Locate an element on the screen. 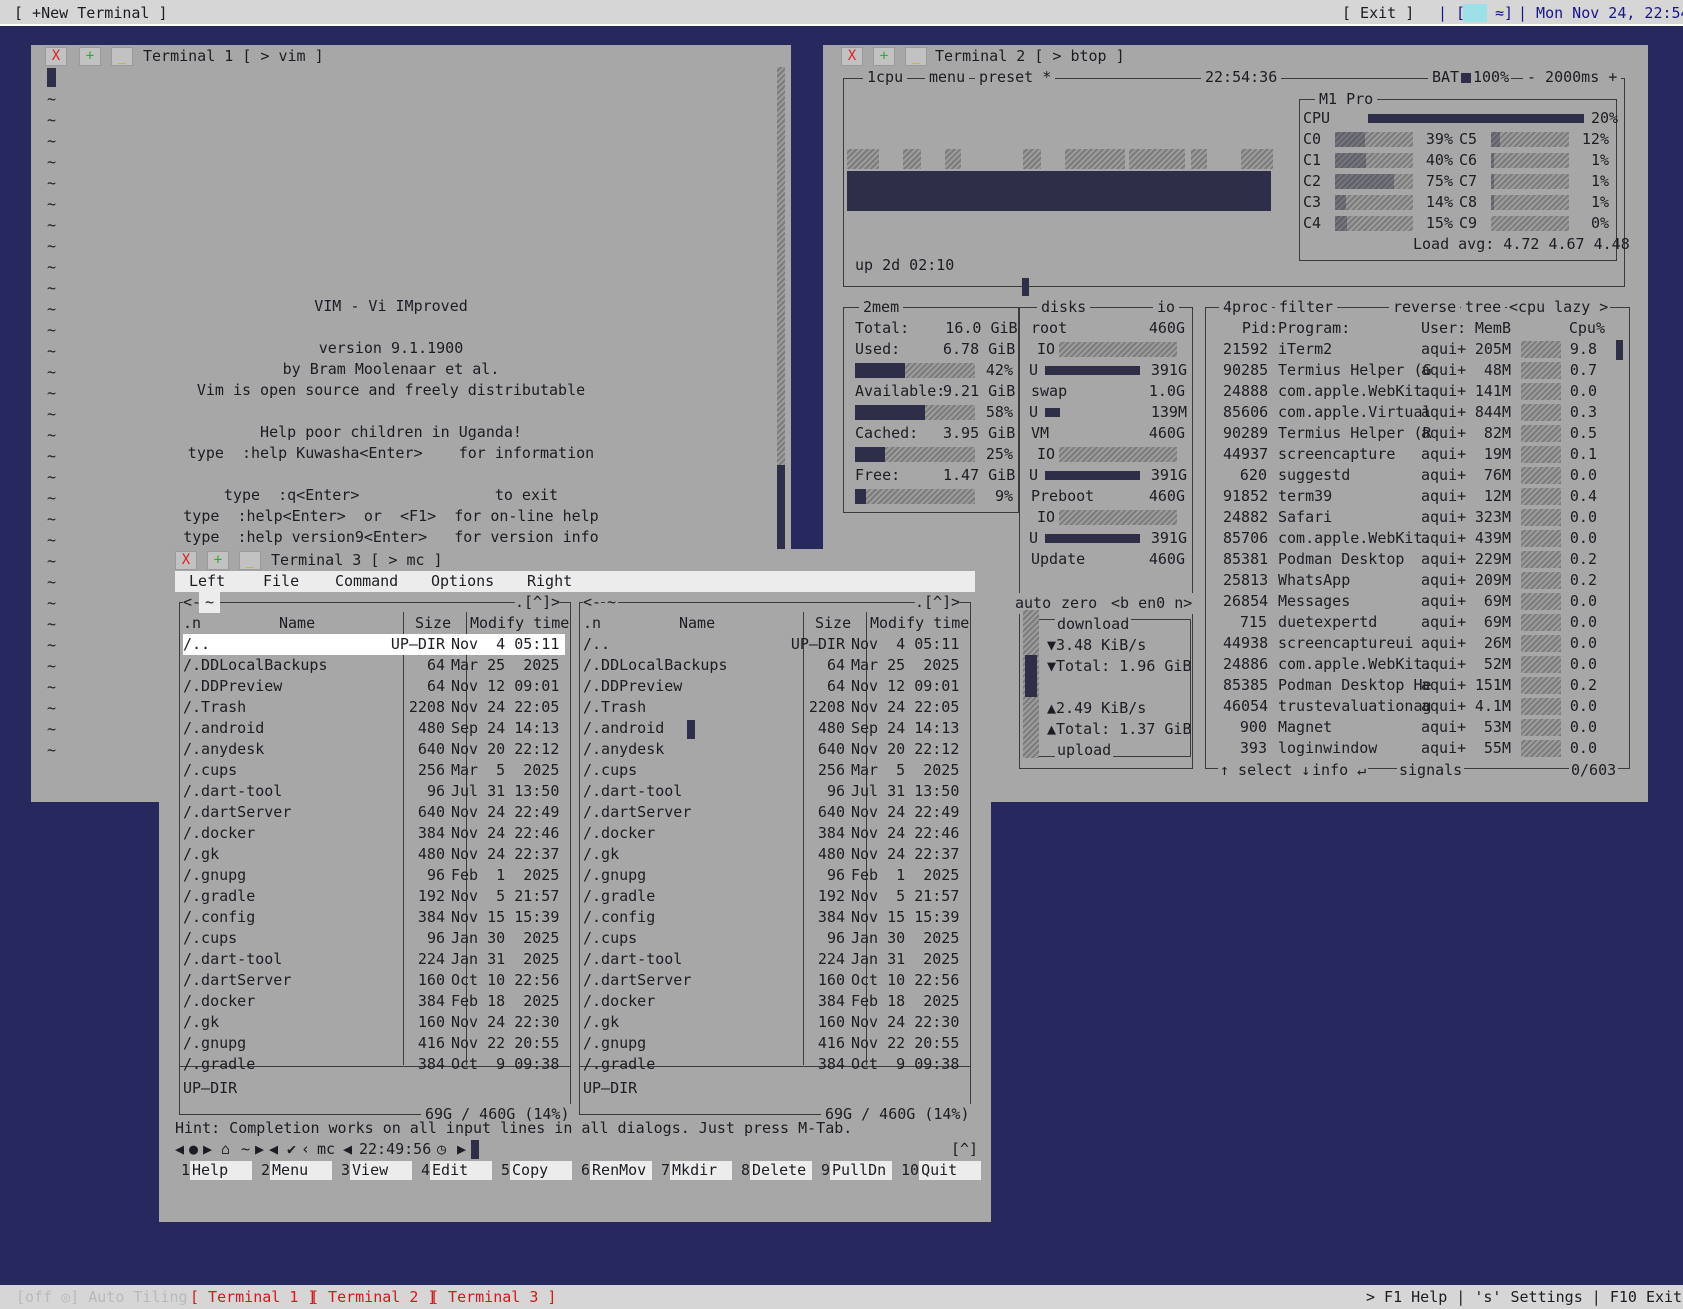  menu-options: Options is located at coordinates (462, 581).